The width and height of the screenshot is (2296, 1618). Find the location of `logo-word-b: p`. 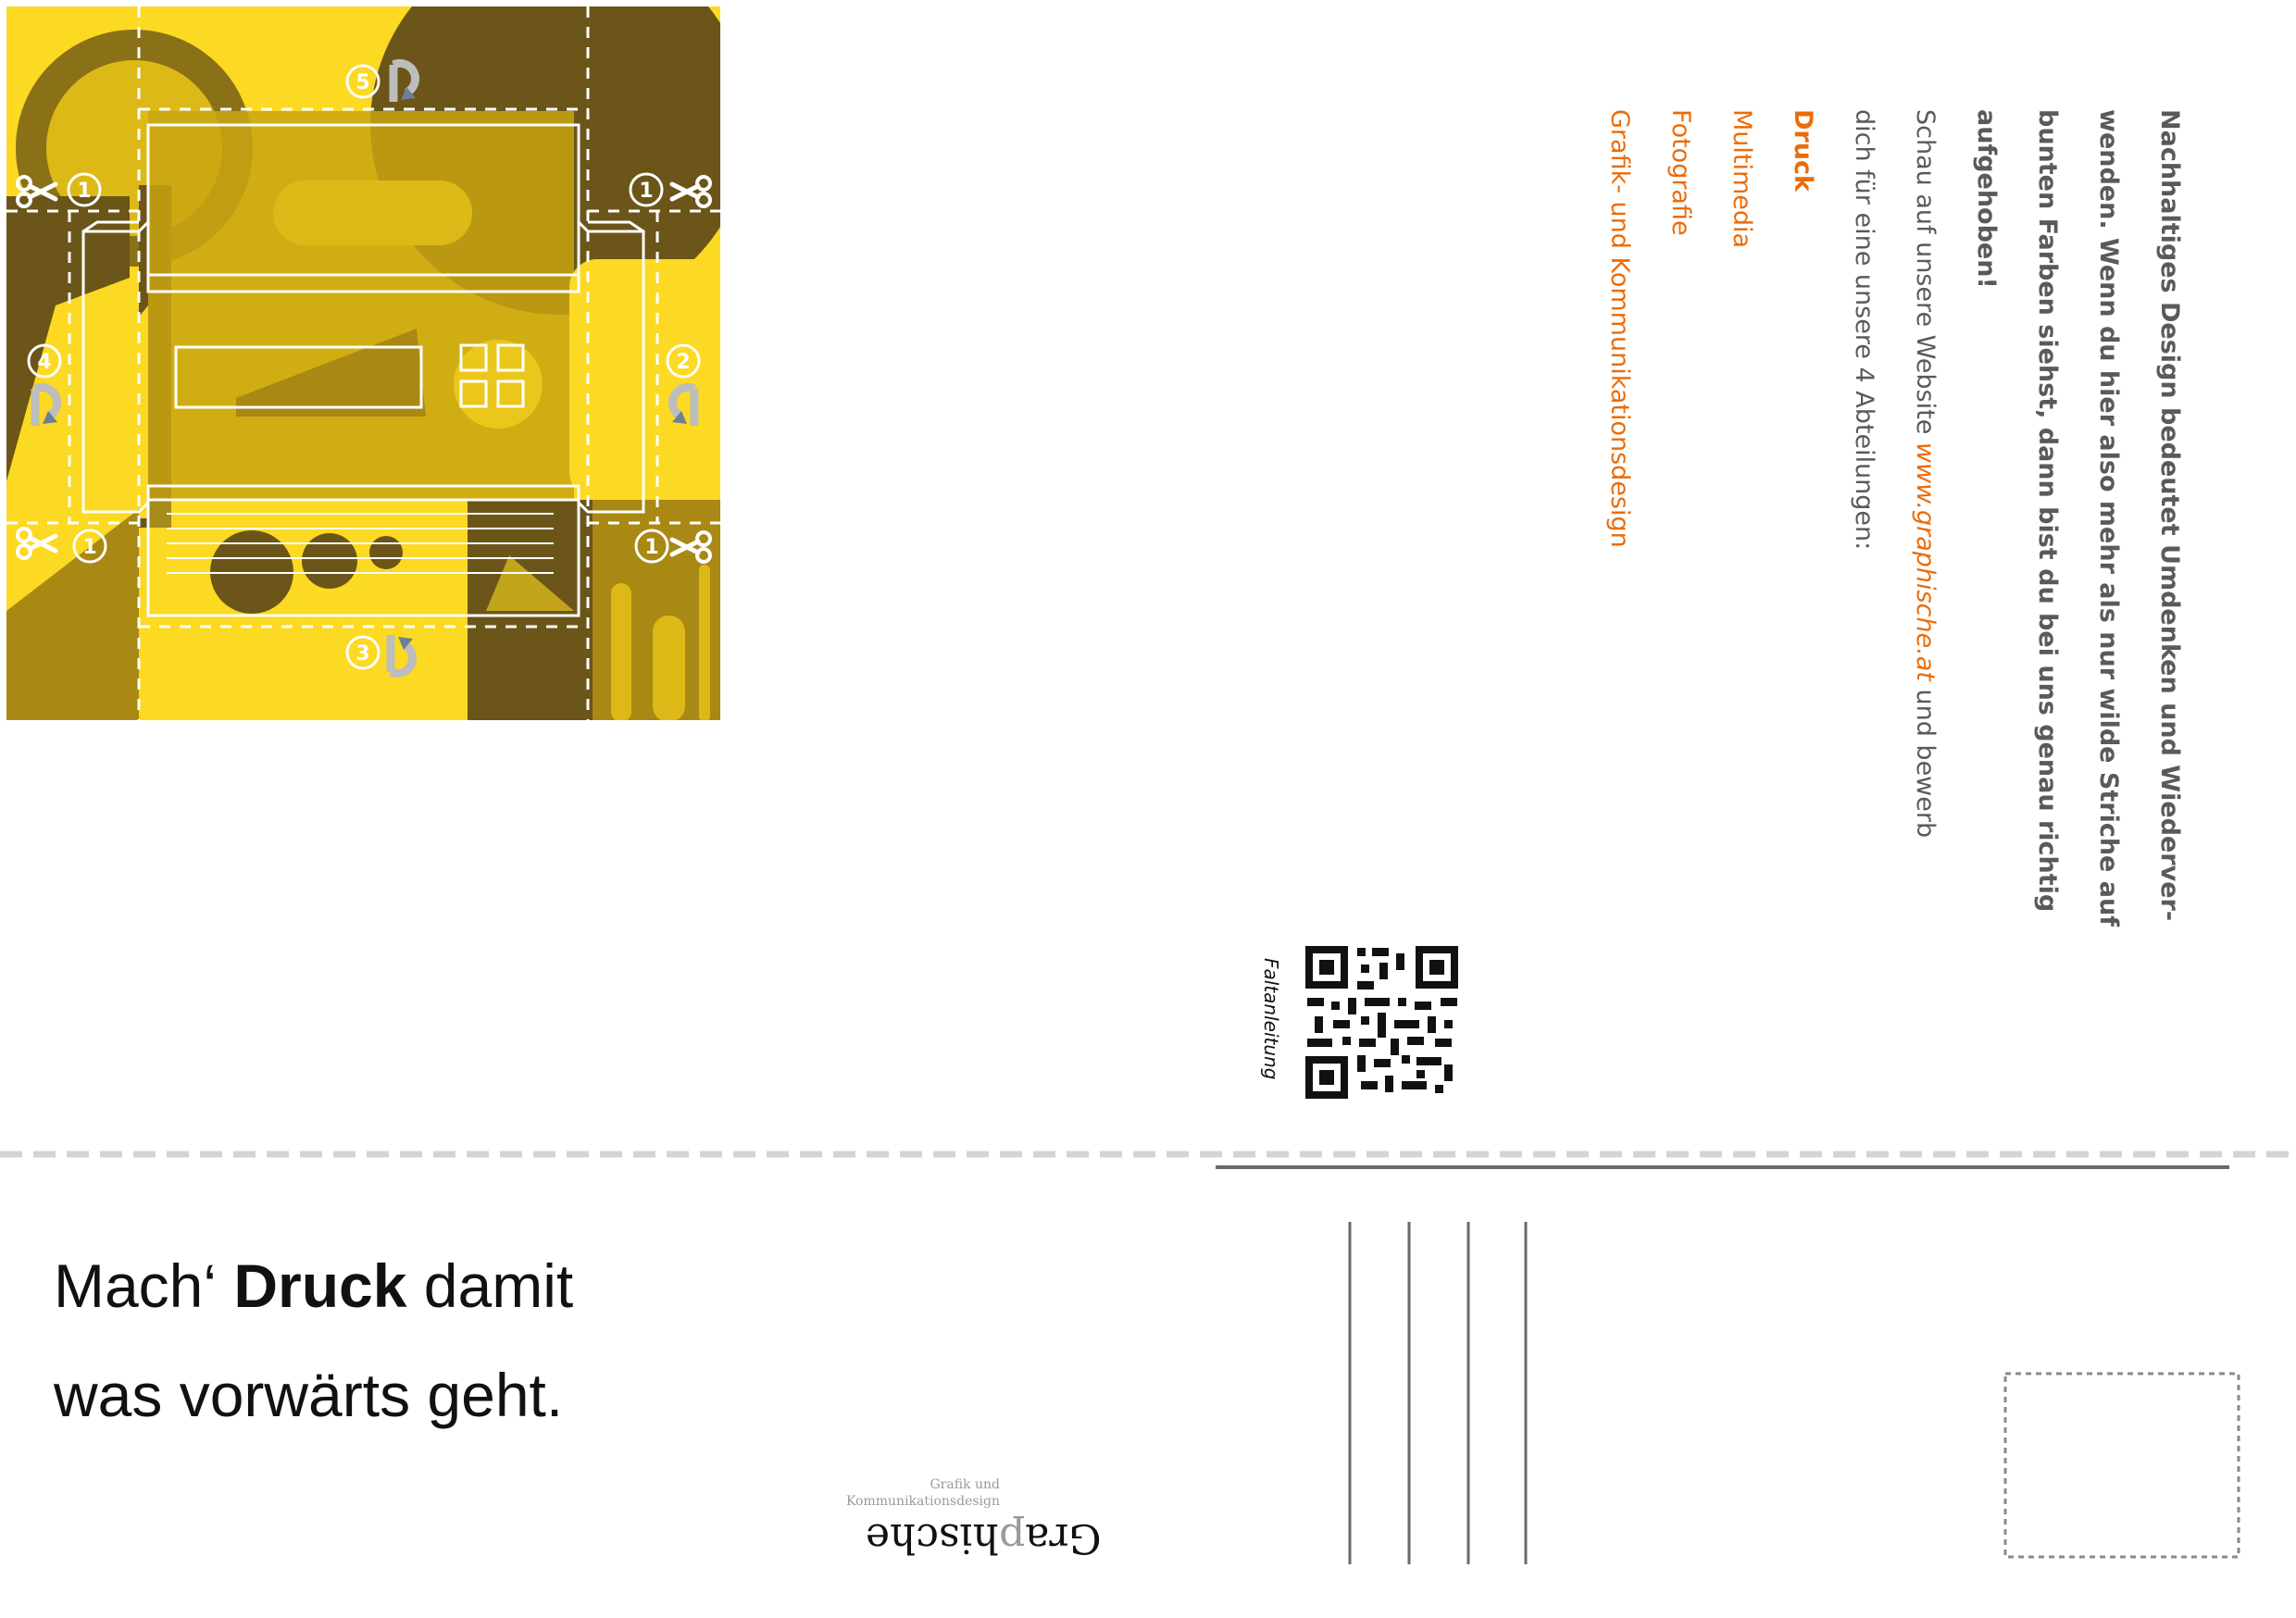

logo-word-b: p is located at coordinates (1012, 1538).